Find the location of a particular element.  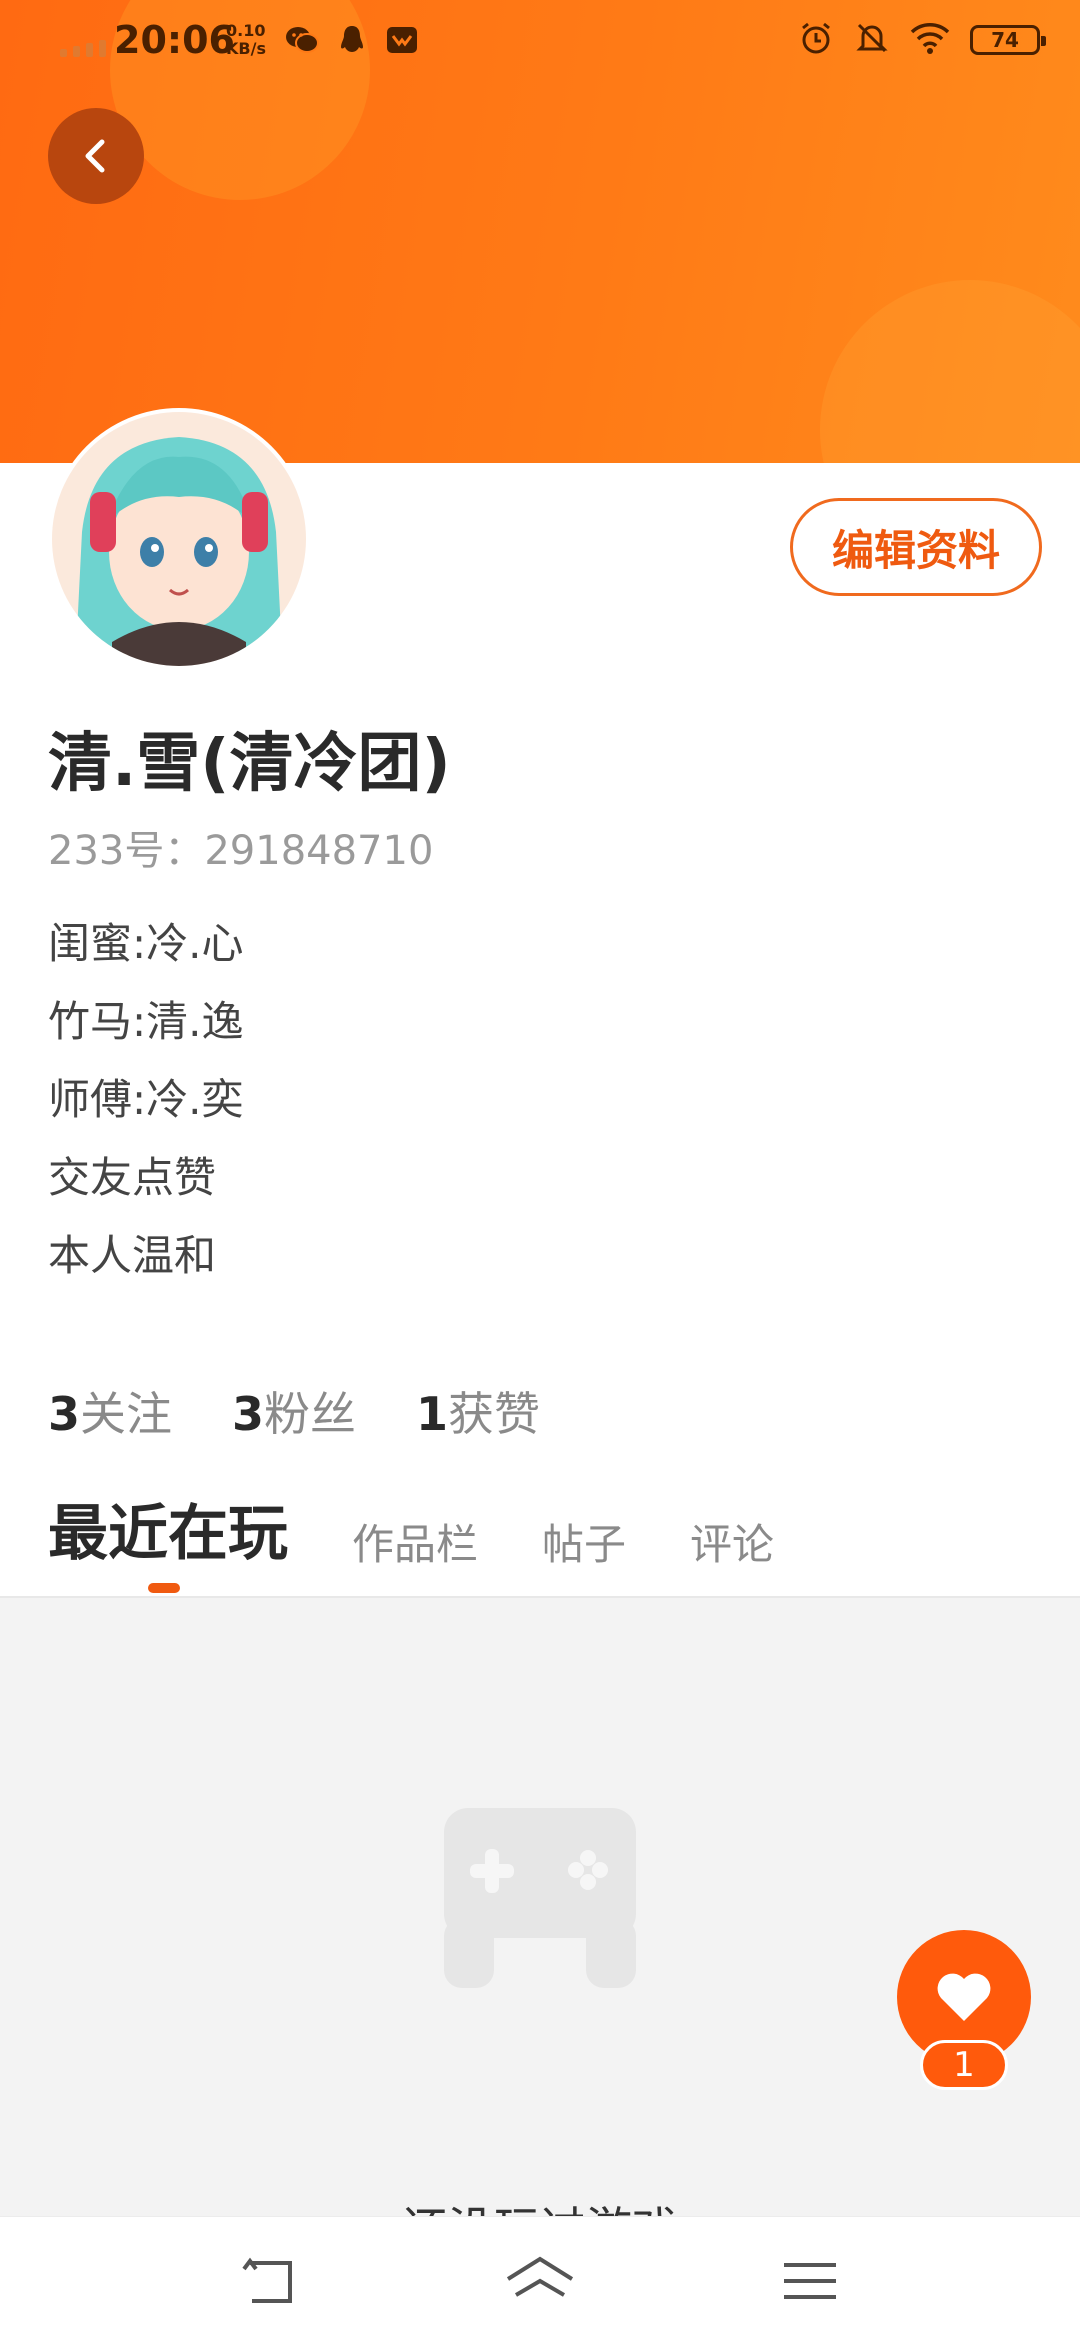

tab-works: 作品栏 is located at coordinates (415, 1541).